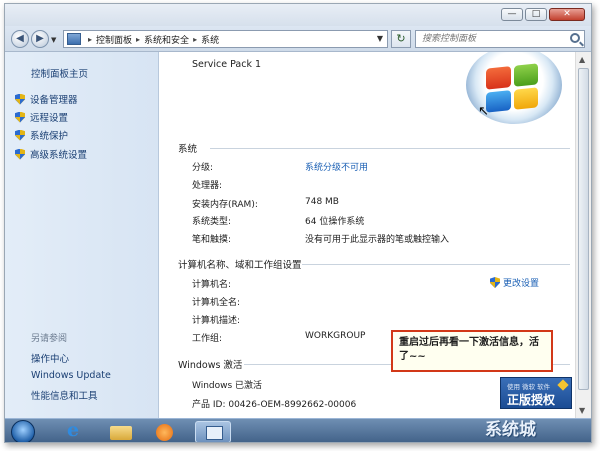  I want to click on control-panel-taskbar-icon, so click(213, 431).